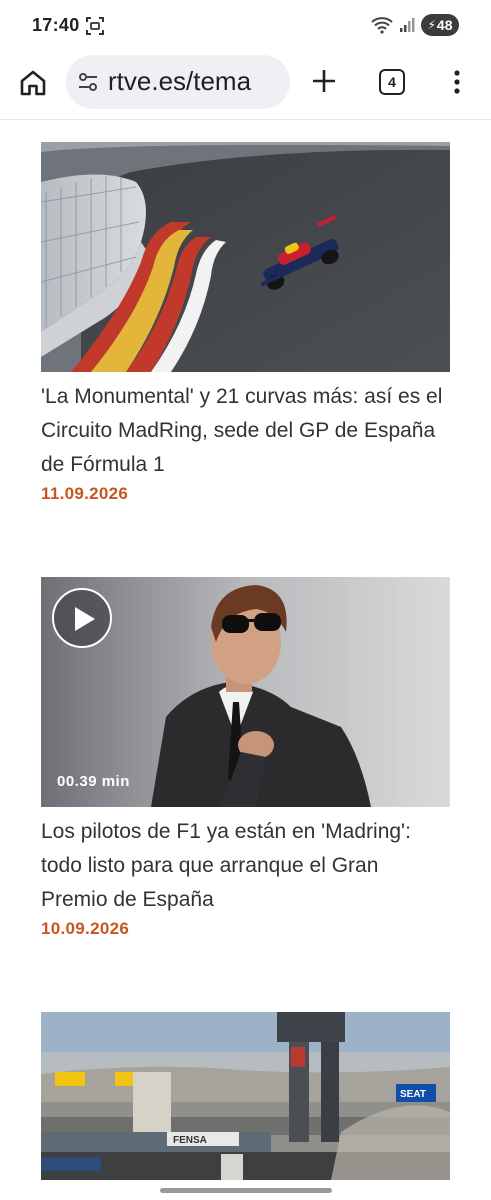 Image resolution: width=491 pixels, height=1200 pixels. I want to click on new-tab-icon, so click(324, 81).